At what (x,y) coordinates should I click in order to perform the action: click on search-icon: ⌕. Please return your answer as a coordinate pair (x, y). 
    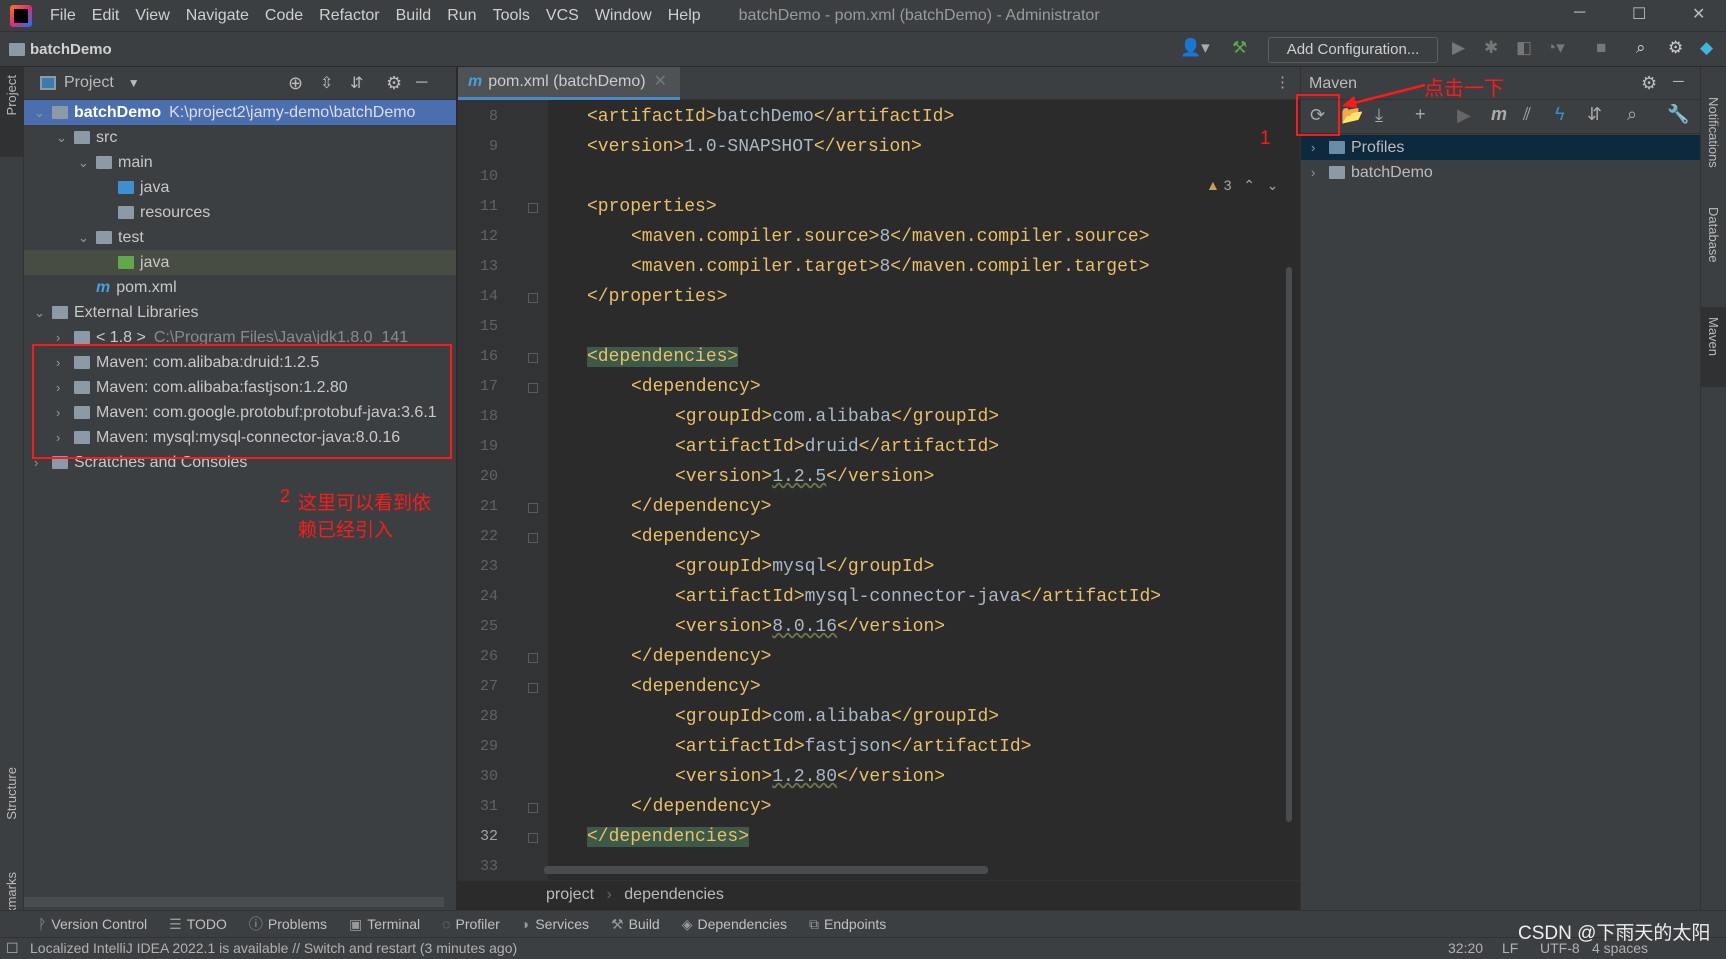
    Looking at the image, I should click on (1641, 48).